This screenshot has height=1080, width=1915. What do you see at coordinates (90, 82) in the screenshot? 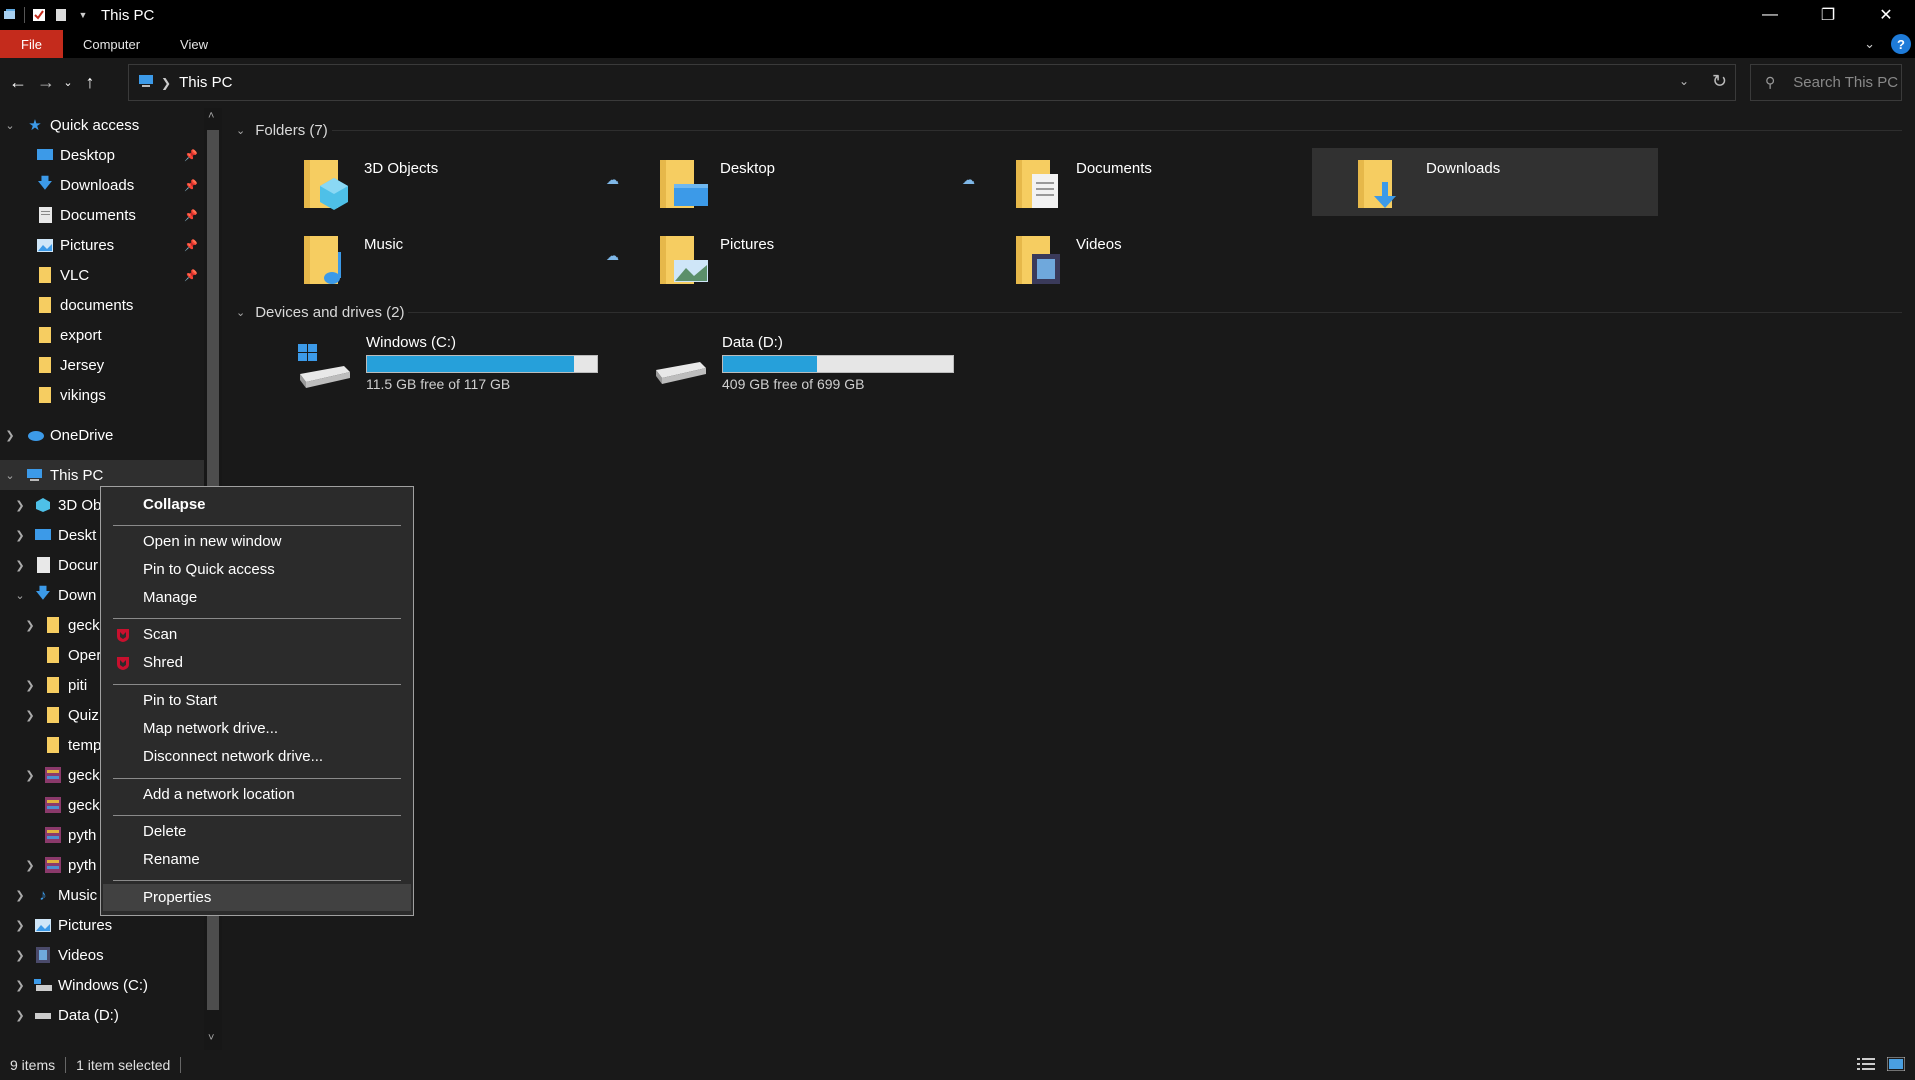
I see `up-button: ↑` at bounding box center [90, 82].